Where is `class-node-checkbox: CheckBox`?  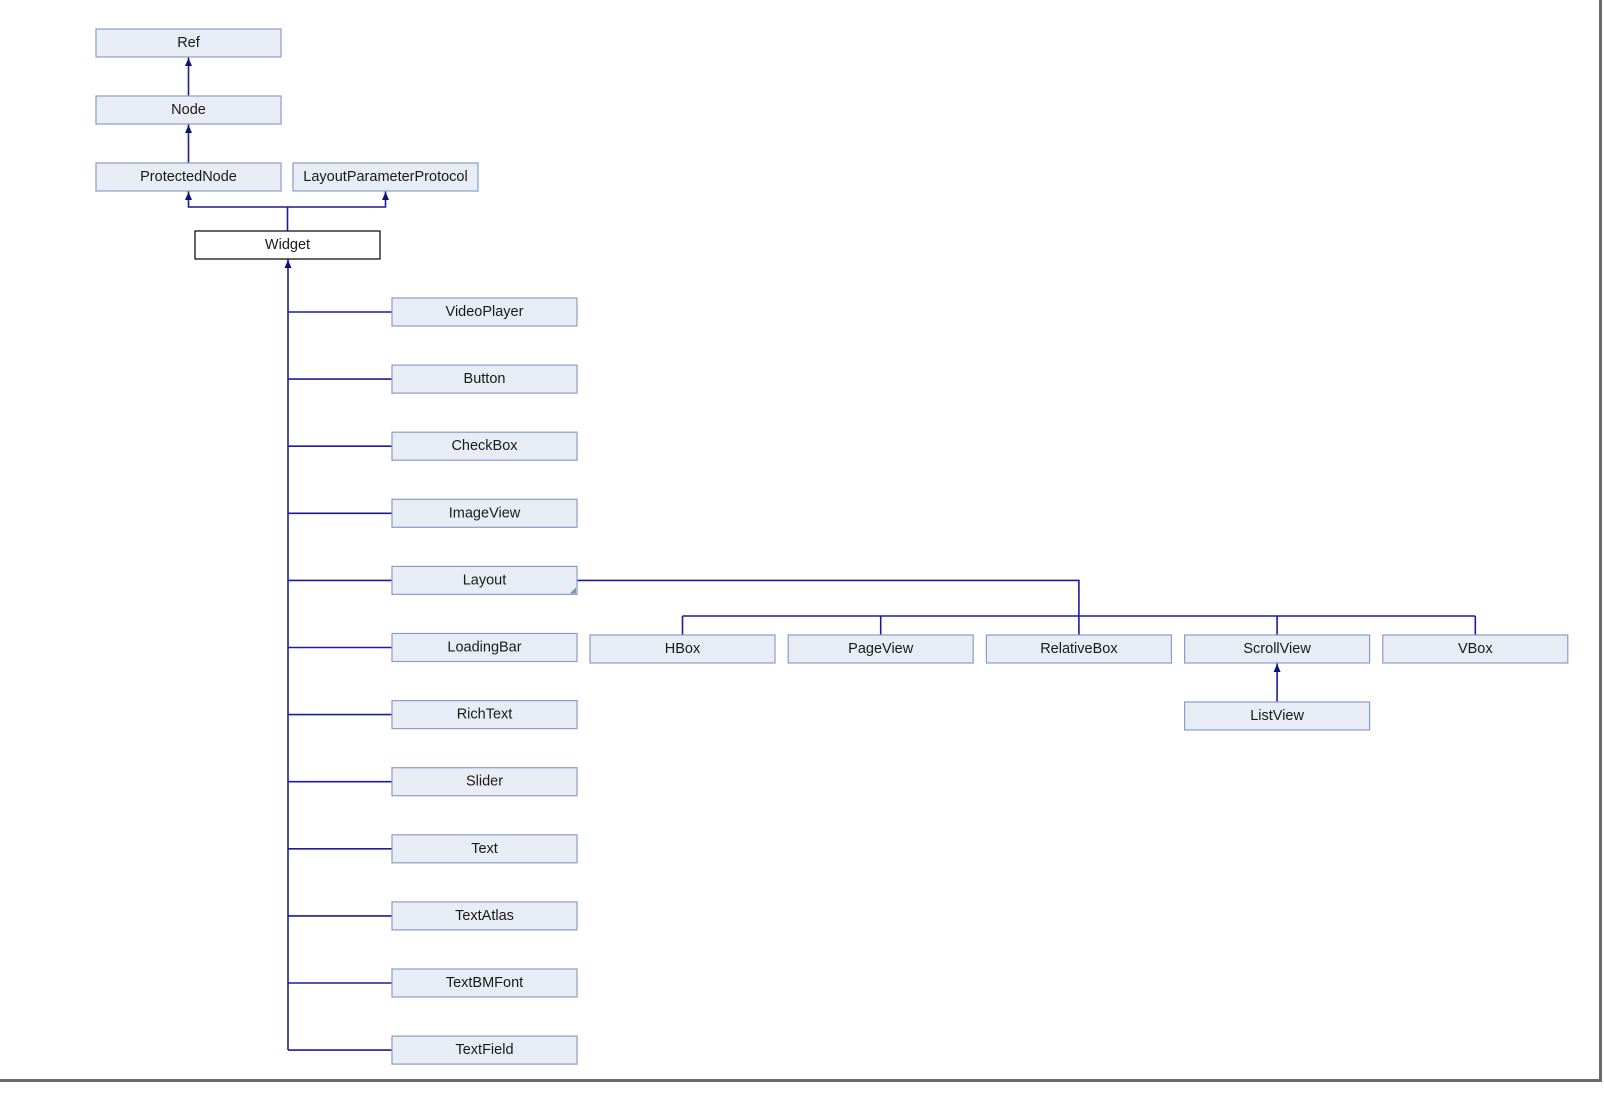 class-node-checkbox: CheckBox is located at coordinates (484, 446).